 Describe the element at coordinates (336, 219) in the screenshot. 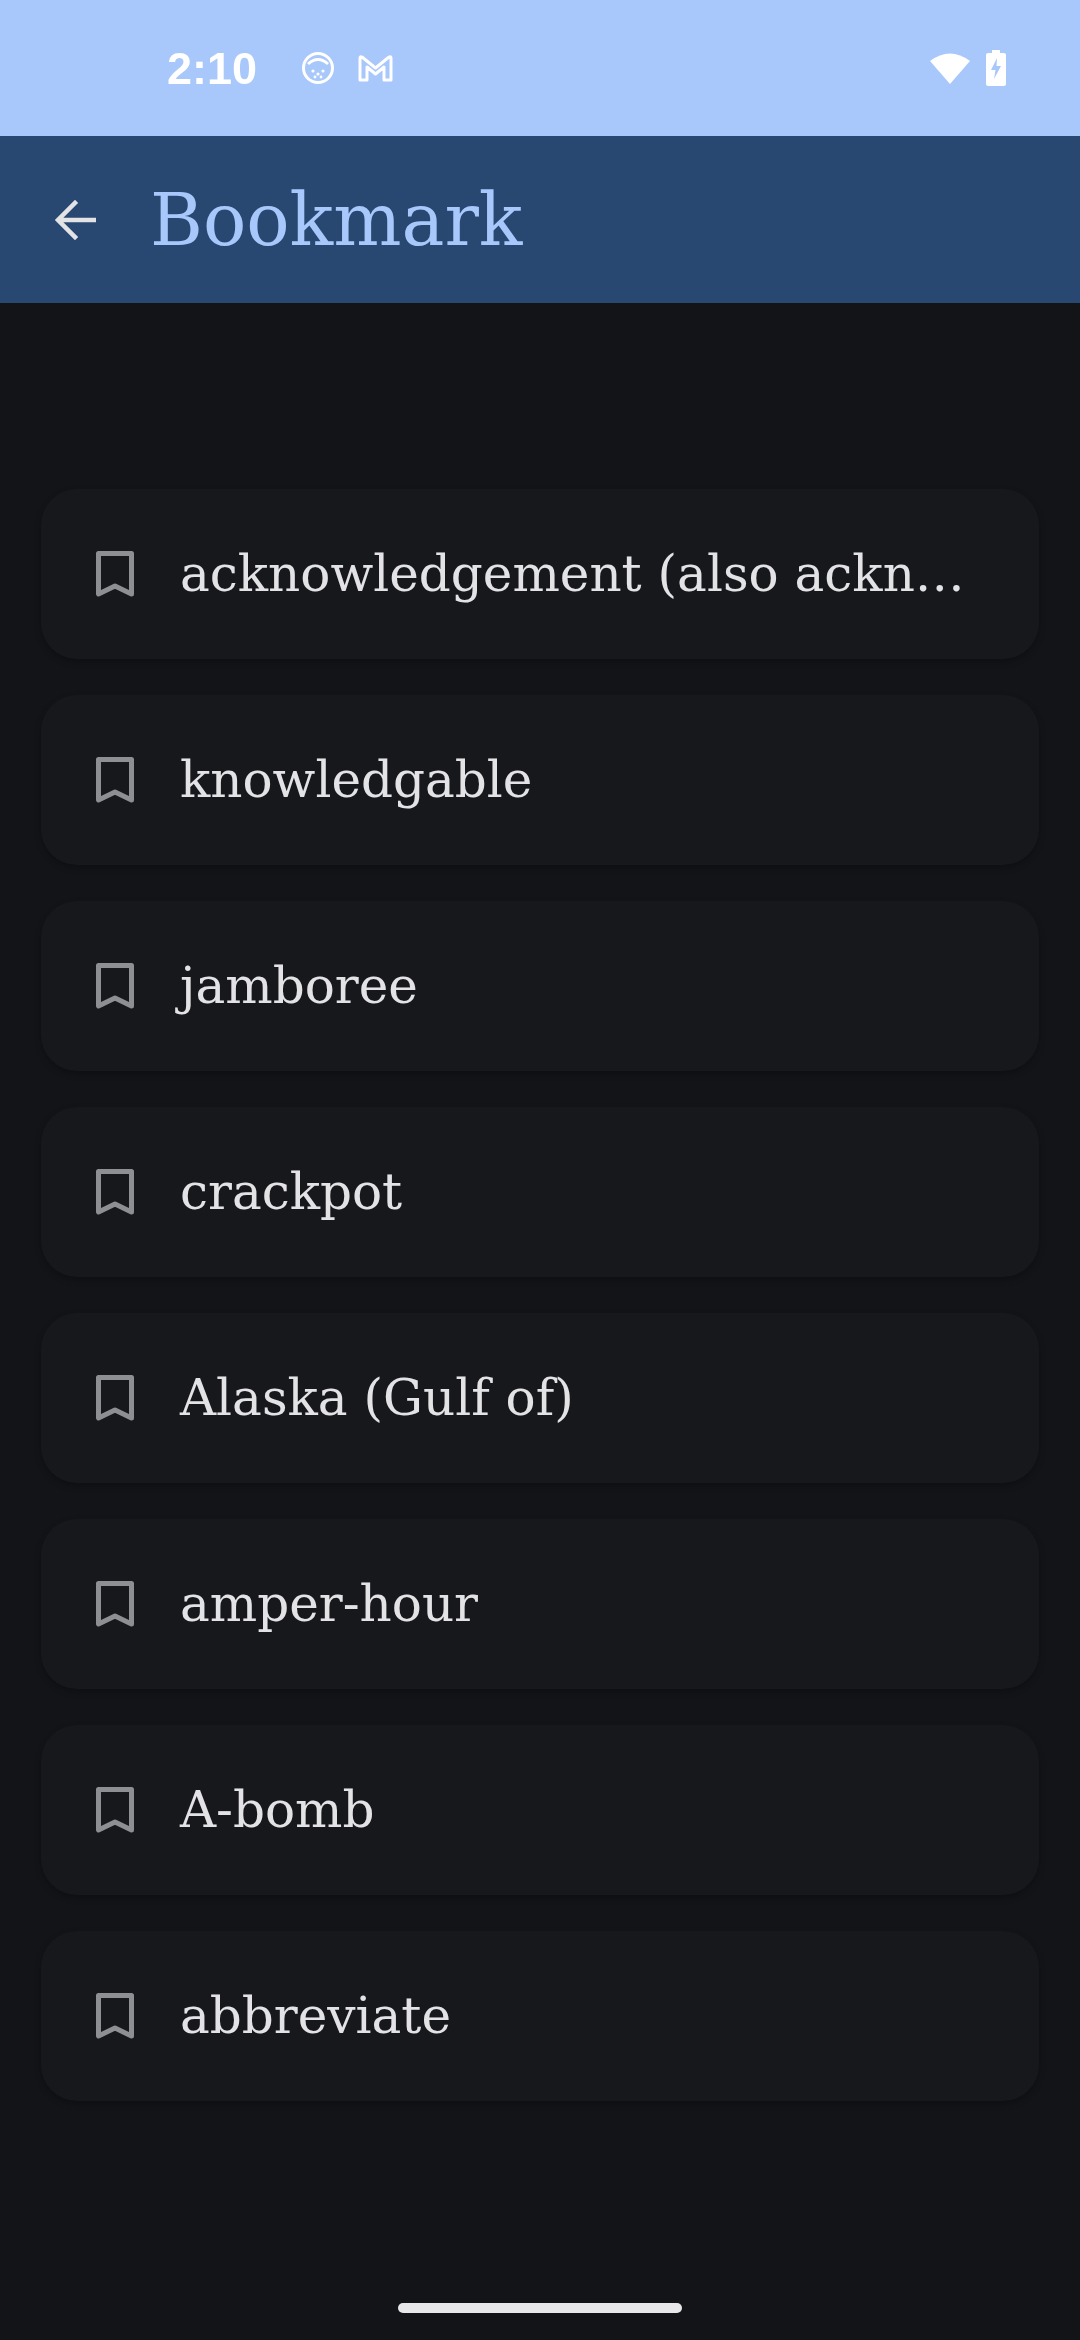

I see `screen-title: Bookmark` at that location.